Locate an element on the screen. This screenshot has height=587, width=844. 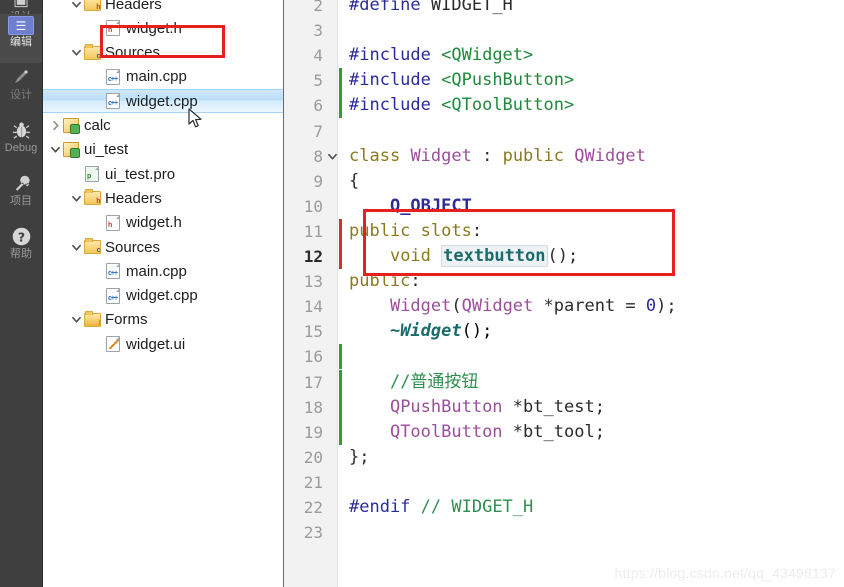
code-line: 7 is located at coordinates (564, 131).